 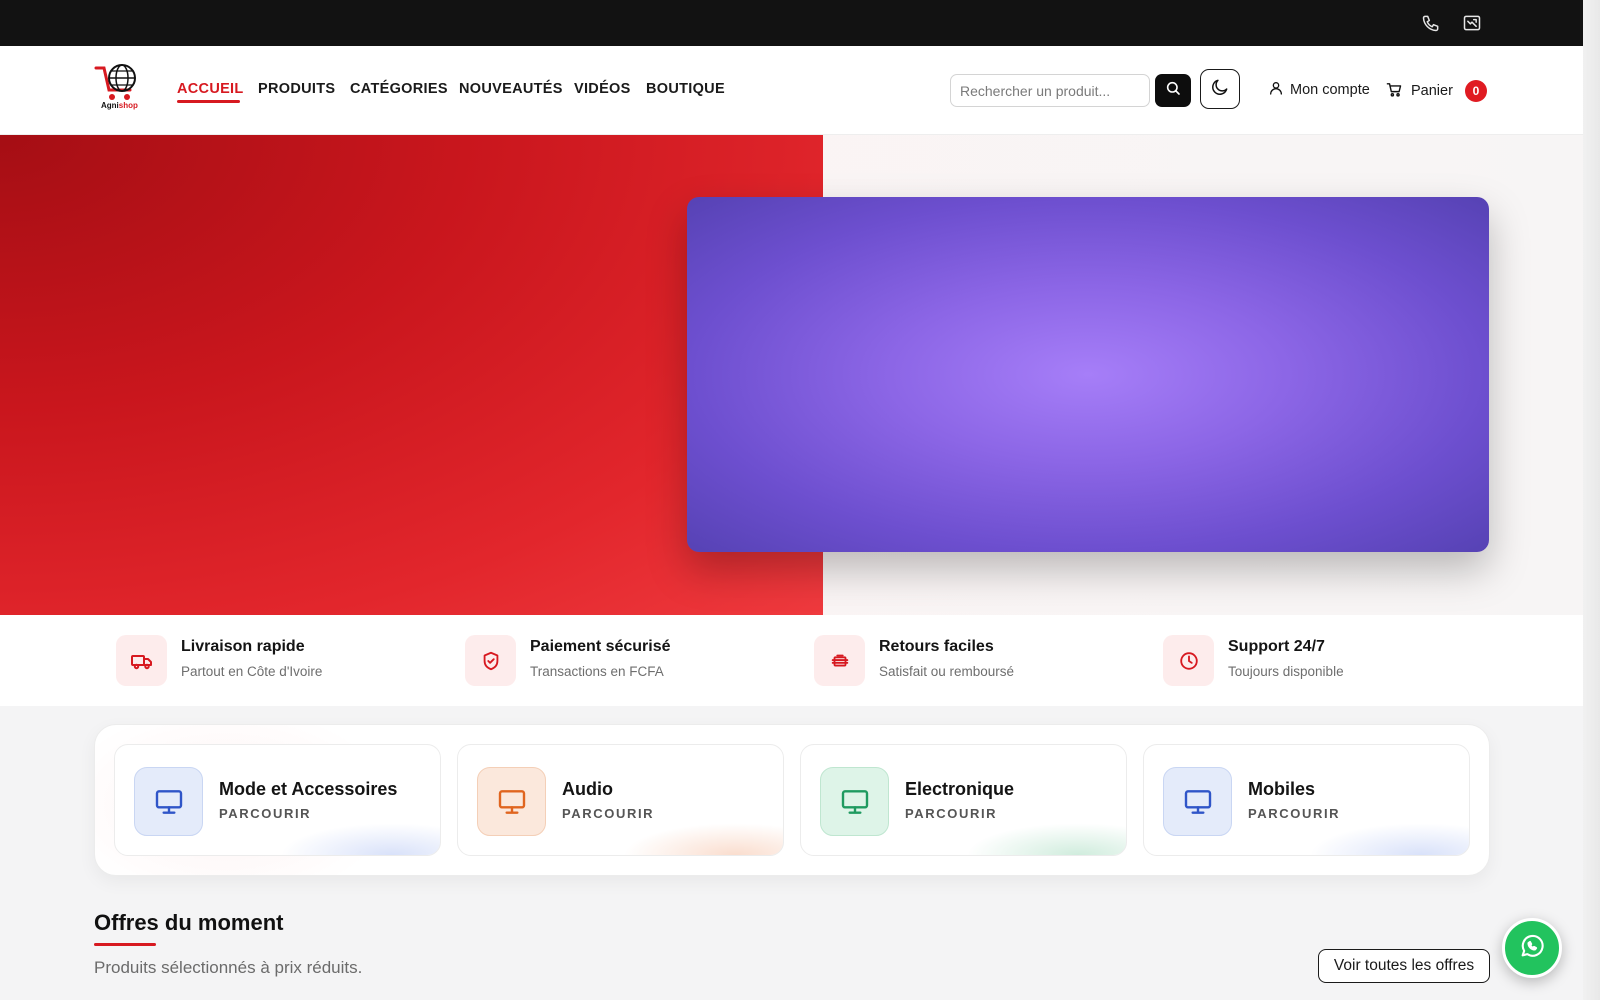 I want to click on active-nav-underline, so click(x=208, y=101).